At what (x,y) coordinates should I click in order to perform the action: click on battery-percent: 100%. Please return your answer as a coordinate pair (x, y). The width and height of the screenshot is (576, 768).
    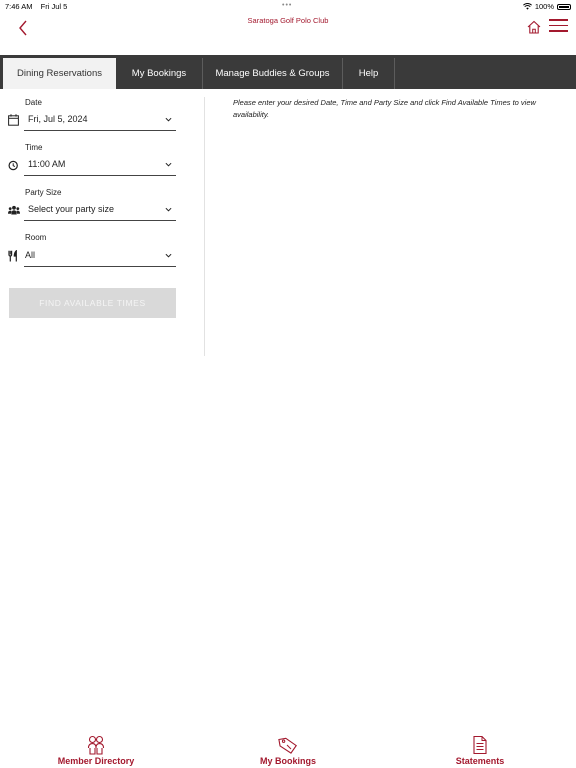
    Looking at the image, I should click on (544, 6).